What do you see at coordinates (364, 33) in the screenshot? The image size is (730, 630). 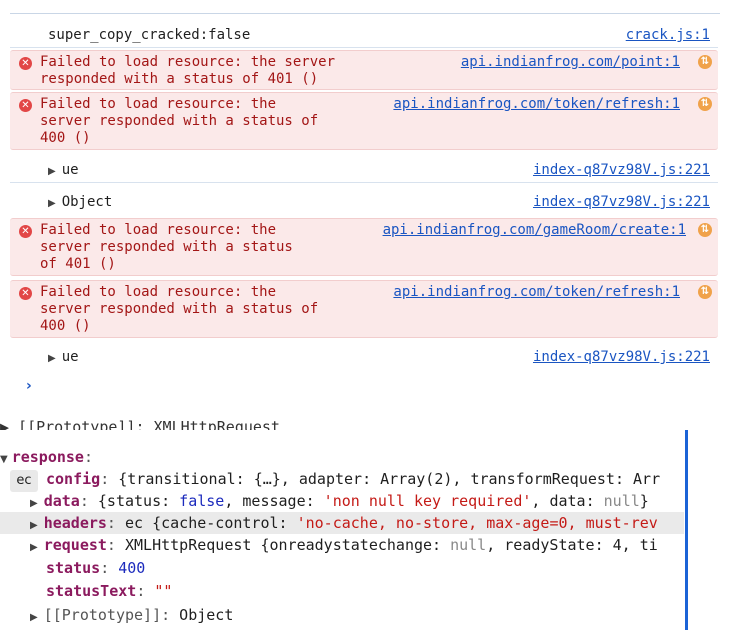 I see `console-row: super_copy_cracked:false crack.js:1` at bounding box center [364, 33].